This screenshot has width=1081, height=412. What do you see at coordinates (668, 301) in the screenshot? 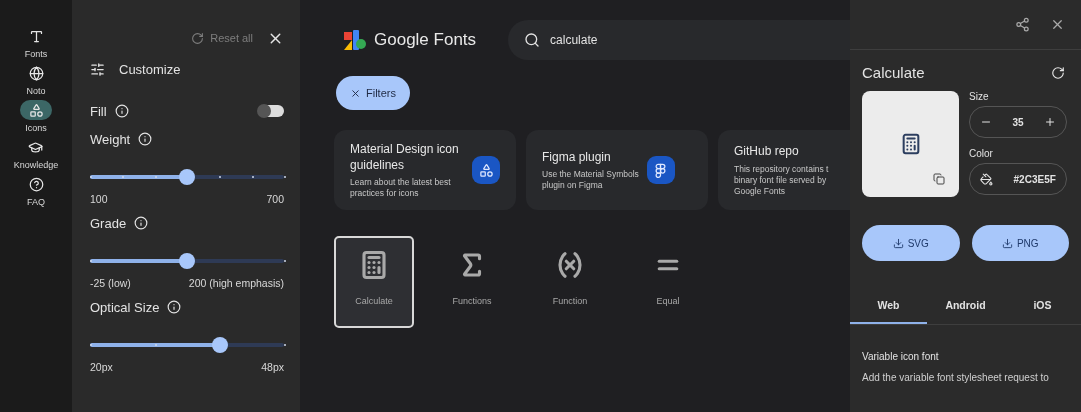
I see `icon-label: Equal` at bounding box center [668, 301].